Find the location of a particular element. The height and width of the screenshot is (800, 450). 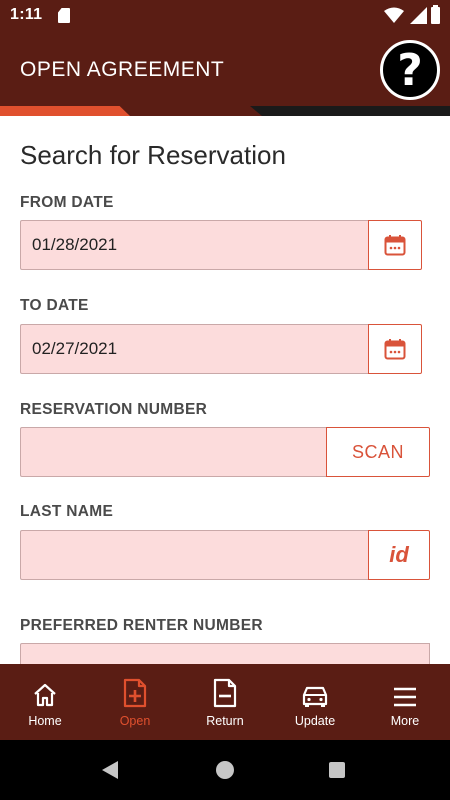

back-icon is located at coordinates (110, 770).